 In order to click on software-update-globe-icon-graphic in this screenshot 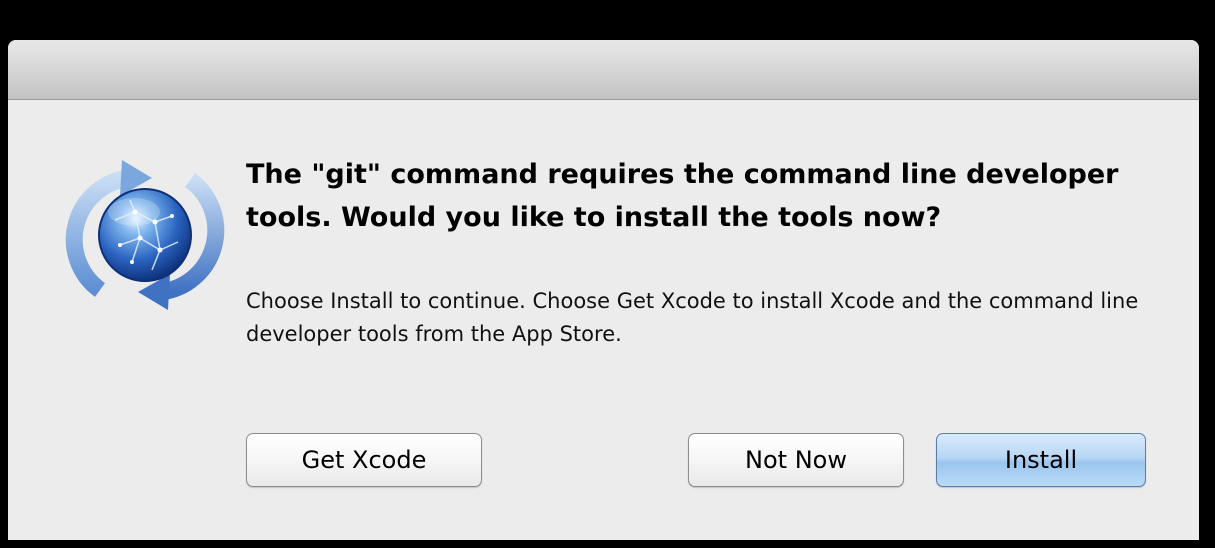, I will do `click(145, 235)`.